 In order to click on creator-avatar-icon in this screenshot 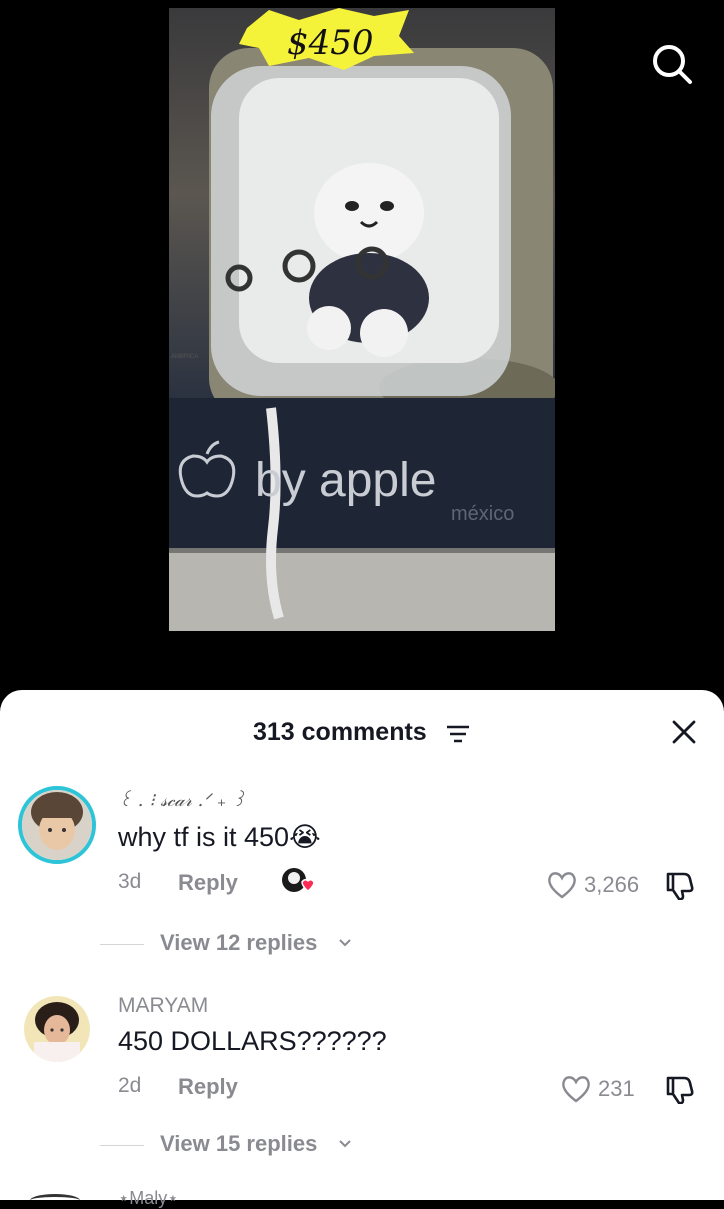, I will do `click(298, 880)`.